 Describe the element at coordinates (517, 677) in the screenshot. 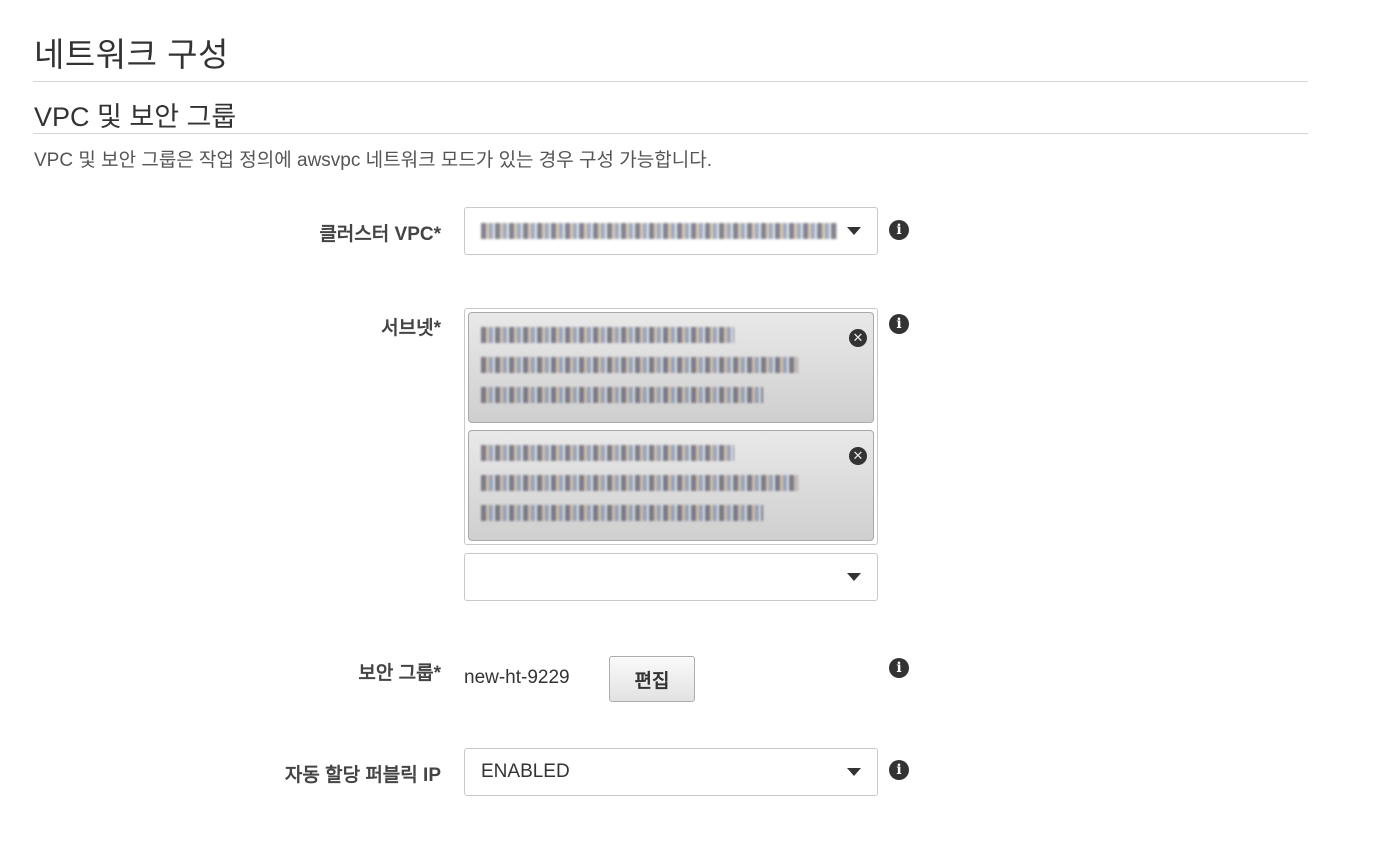

I see `security-group-value: new-ht-9229` at that location.